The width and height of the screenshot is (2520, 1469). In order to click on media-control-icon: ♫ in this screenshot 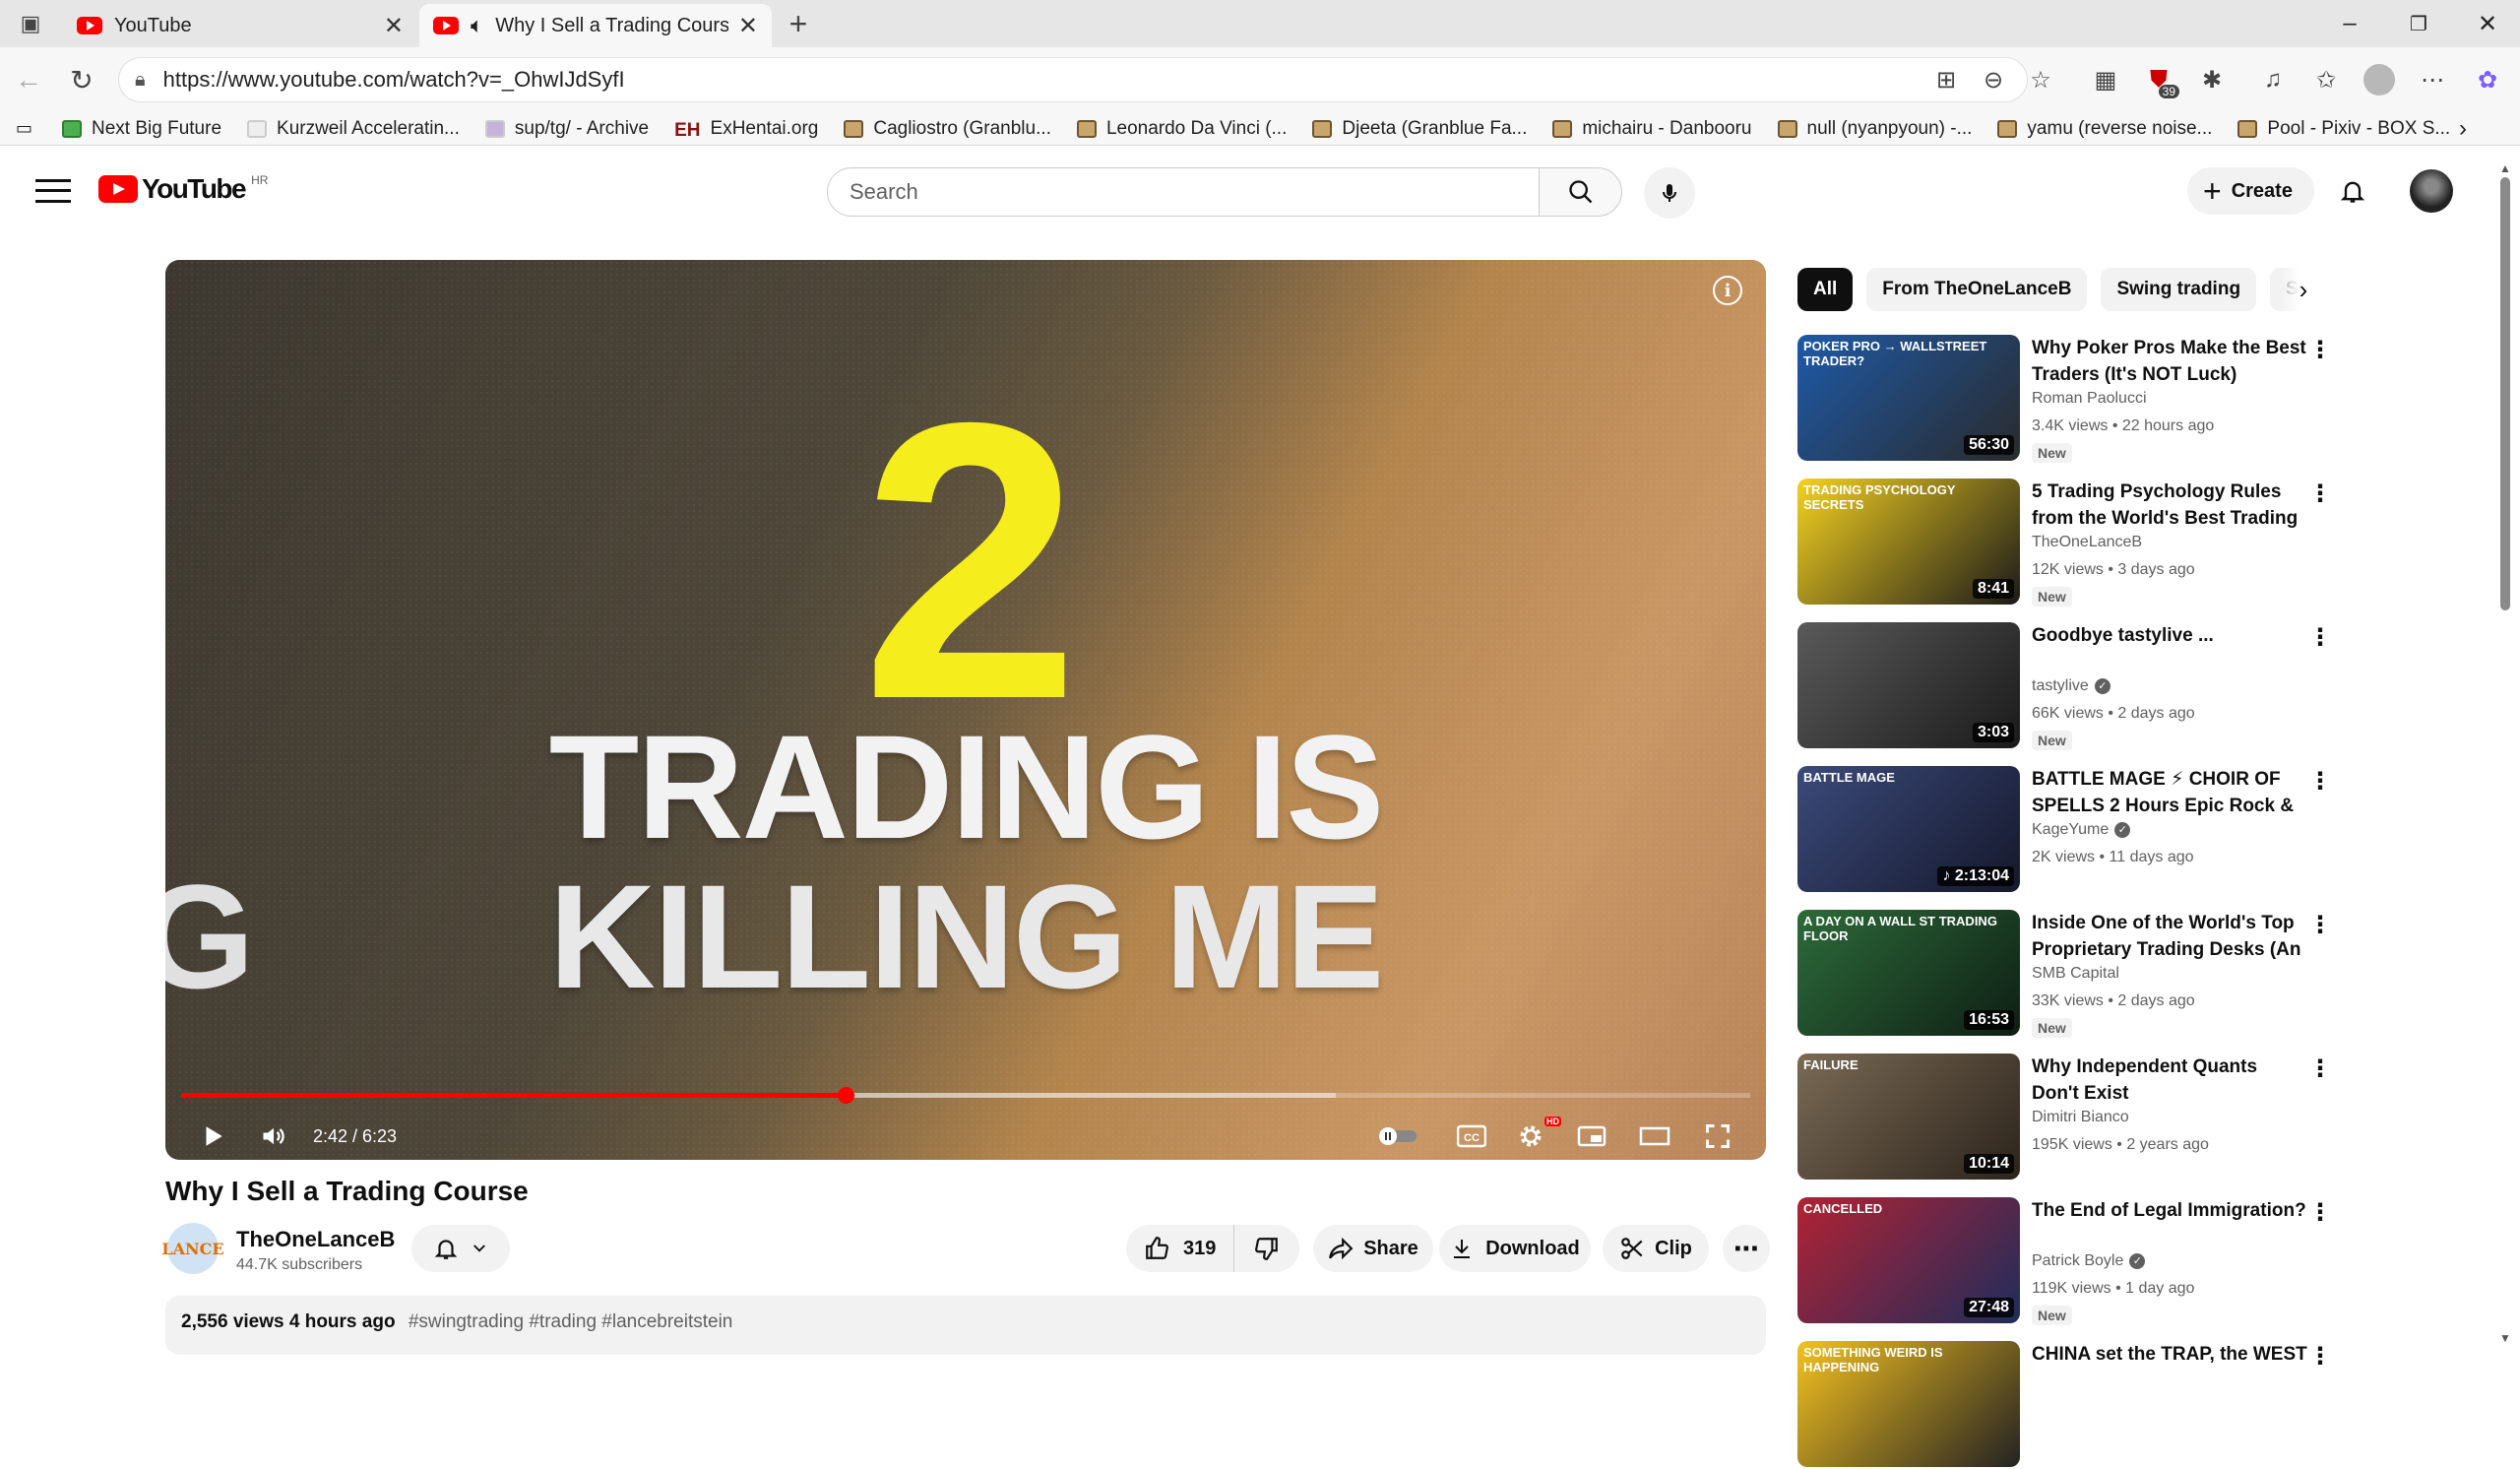, I will do `click(2273, 79)`.